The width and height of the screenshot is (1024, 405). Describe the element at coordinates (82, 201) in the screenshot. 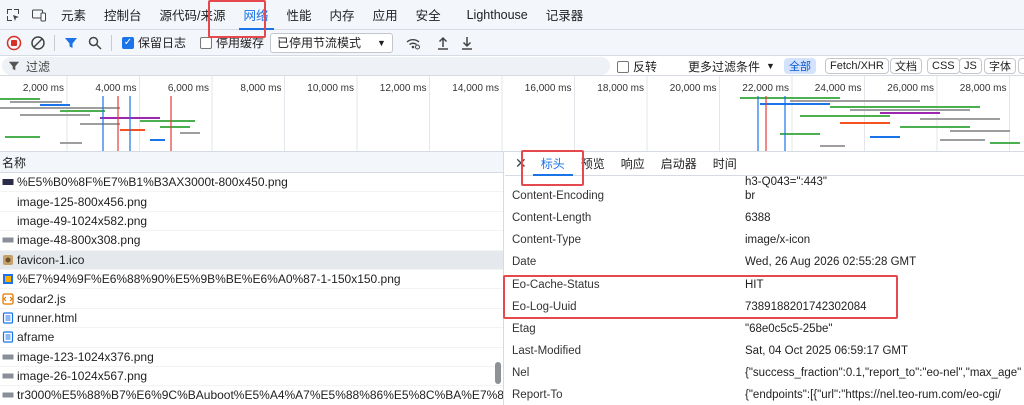

I see `request-name: image-125-800x456.png` at that location.